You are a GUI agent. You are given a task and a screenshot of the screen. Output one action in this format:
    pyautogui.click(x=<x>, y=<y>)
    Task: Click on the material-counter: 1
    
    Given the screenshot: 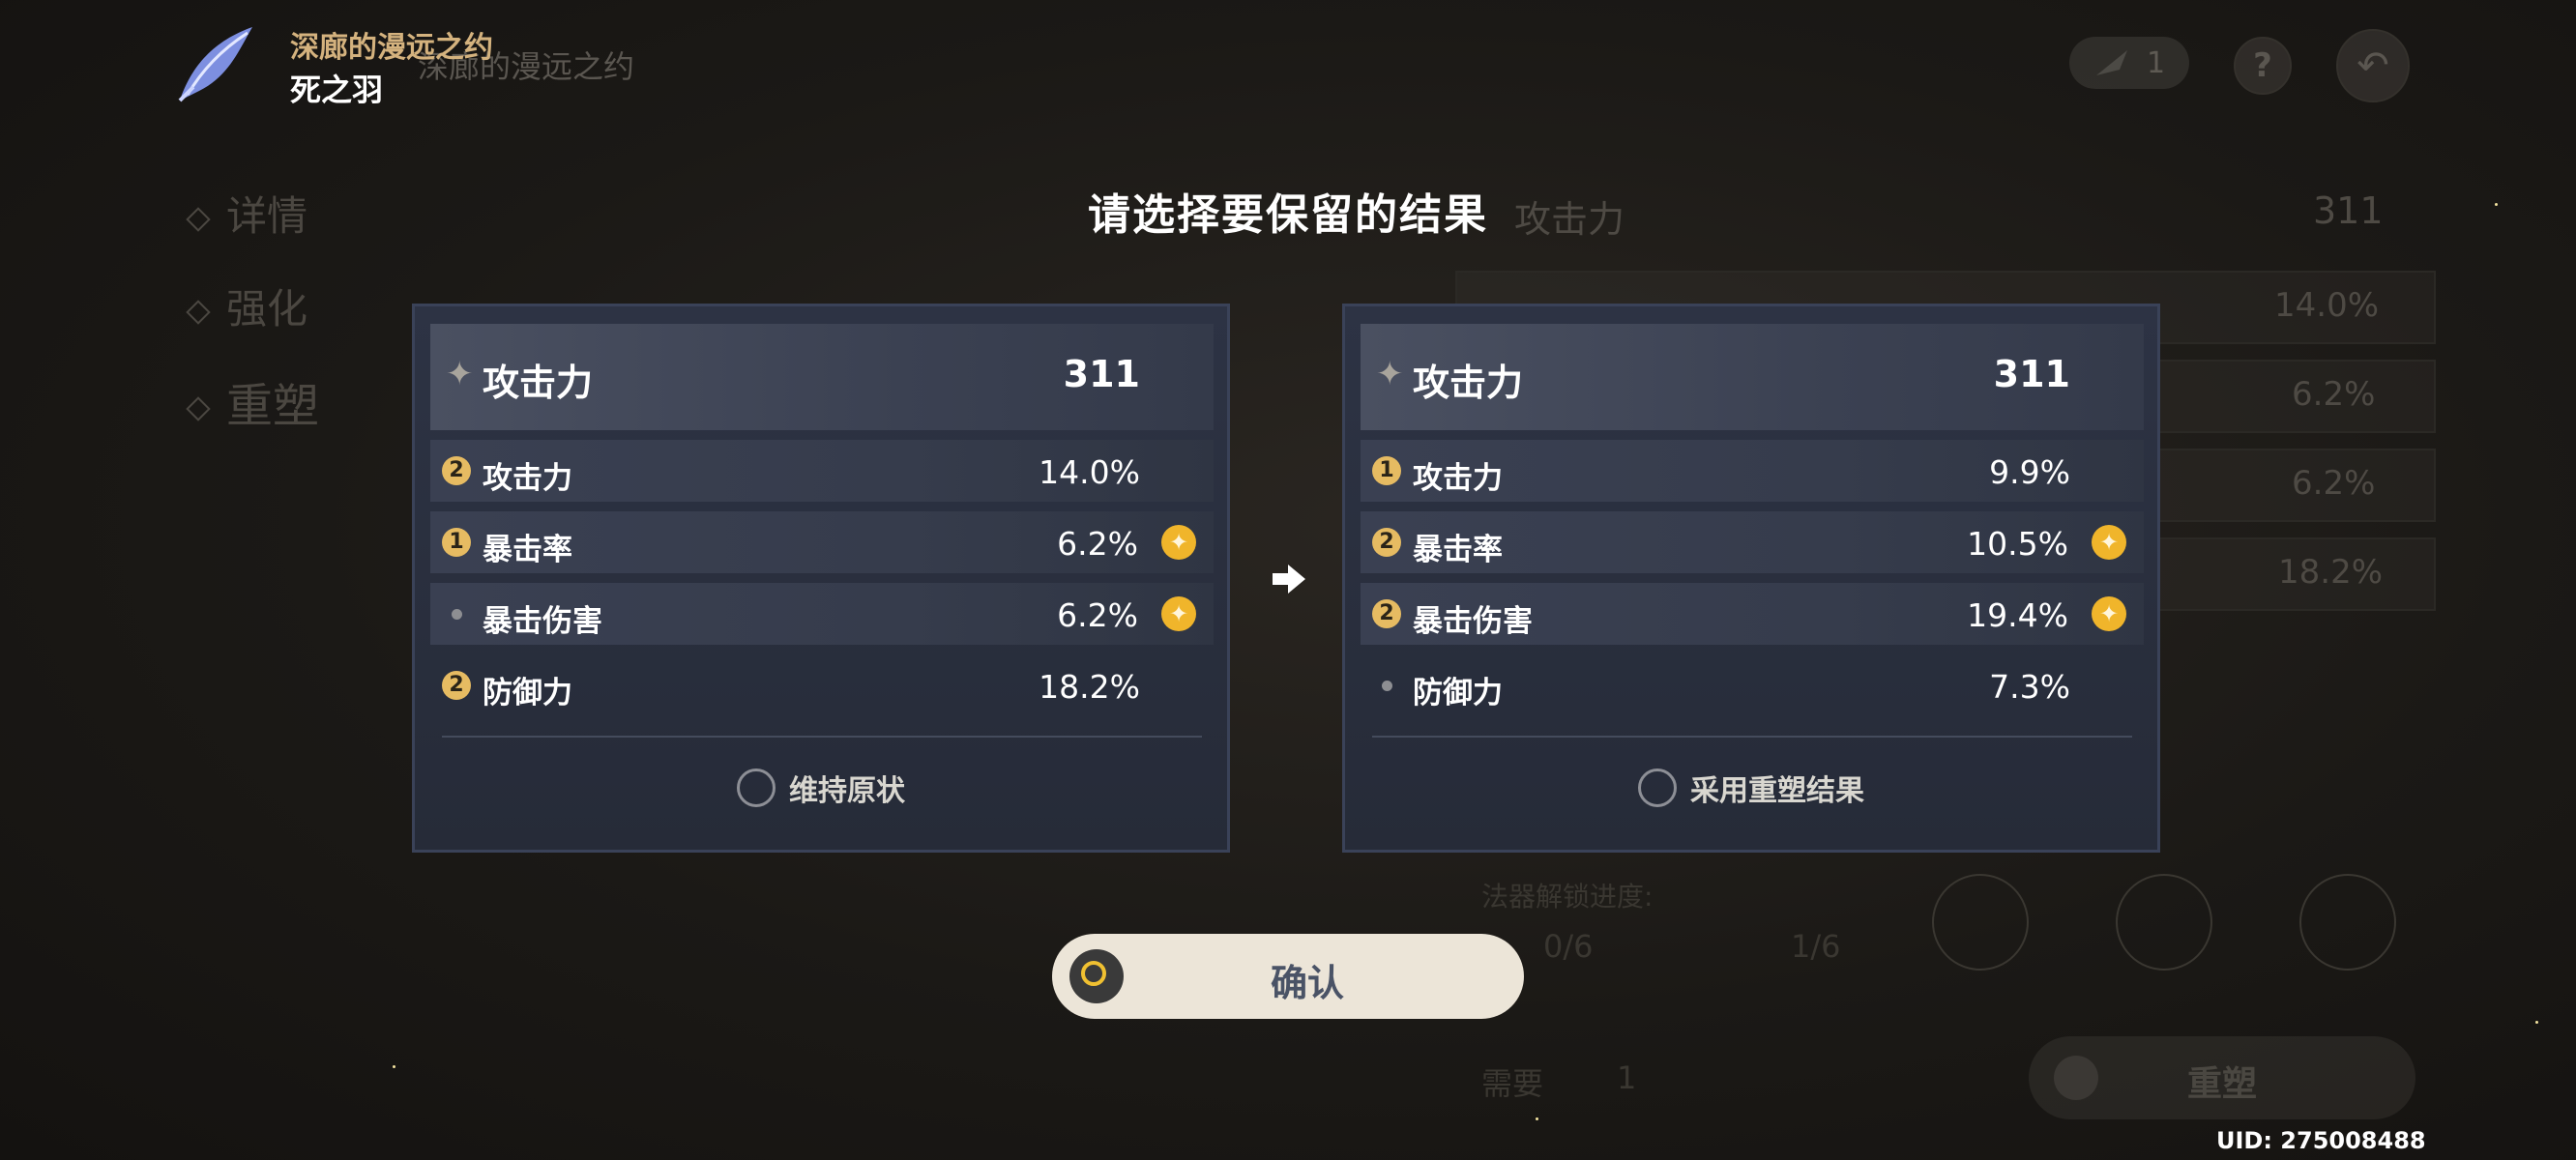 What is the action you would take?
    pyautogui.click(x=2129, y=63)
    